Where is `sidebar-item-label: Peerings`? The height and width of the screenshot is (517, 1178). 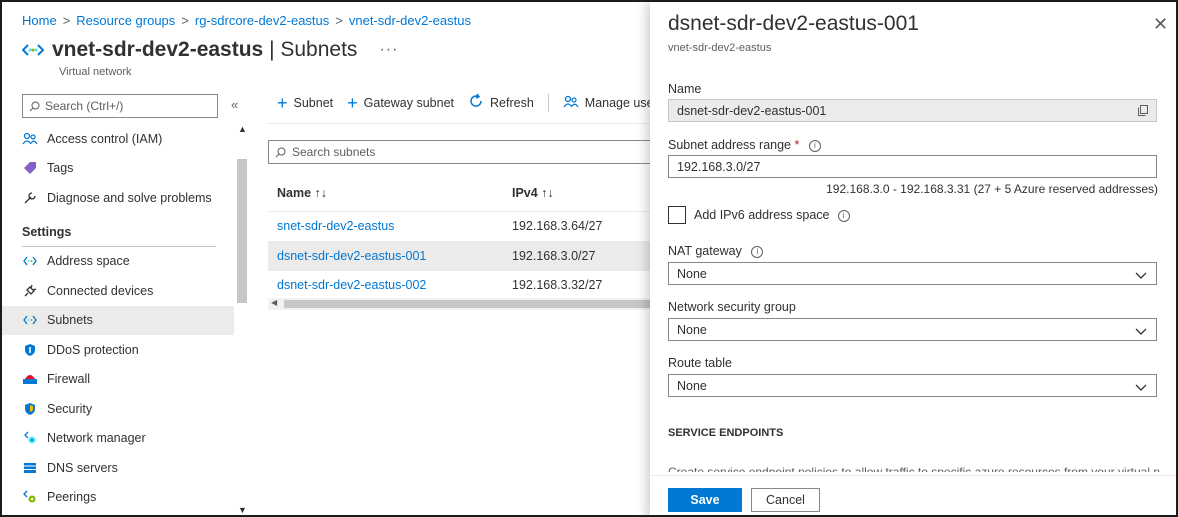
sidebar-item-label: Peerings is located at coordinates (72, 497).